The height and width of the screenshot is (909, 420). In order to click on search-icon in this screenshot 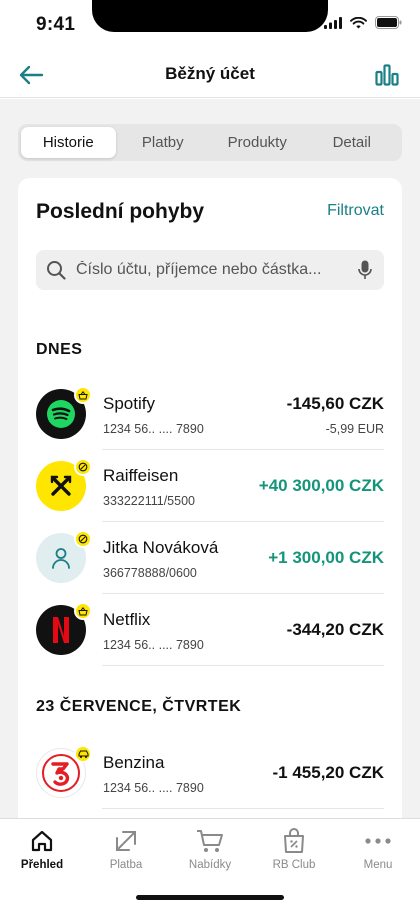, I will do `click(56, 270)`.